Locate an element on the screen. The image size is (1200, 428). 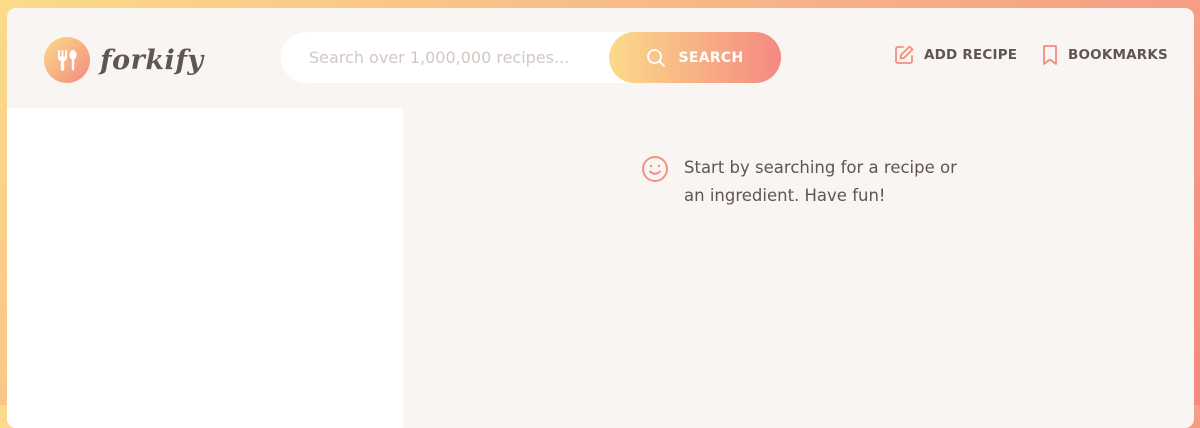
search-button: SEARCH is located at coordinates (695, 57).